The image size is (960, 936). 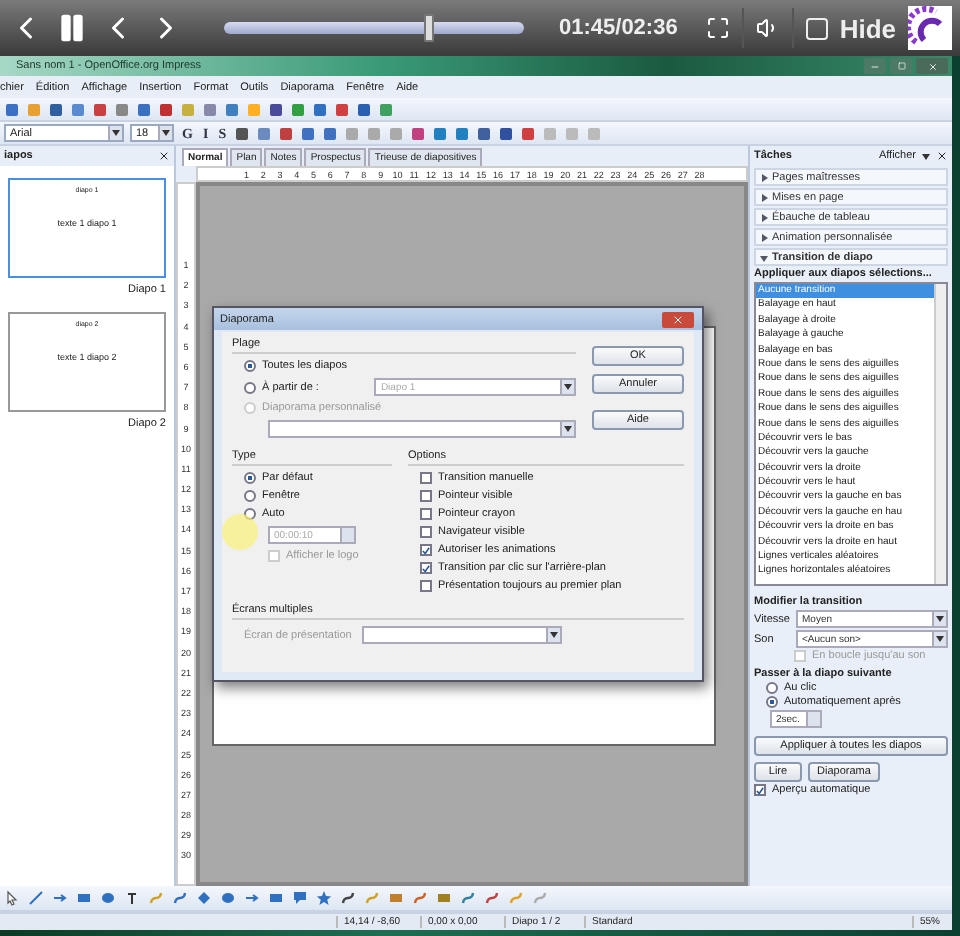 I want to click on presentation-screen-field, so click(x=462, y=635).